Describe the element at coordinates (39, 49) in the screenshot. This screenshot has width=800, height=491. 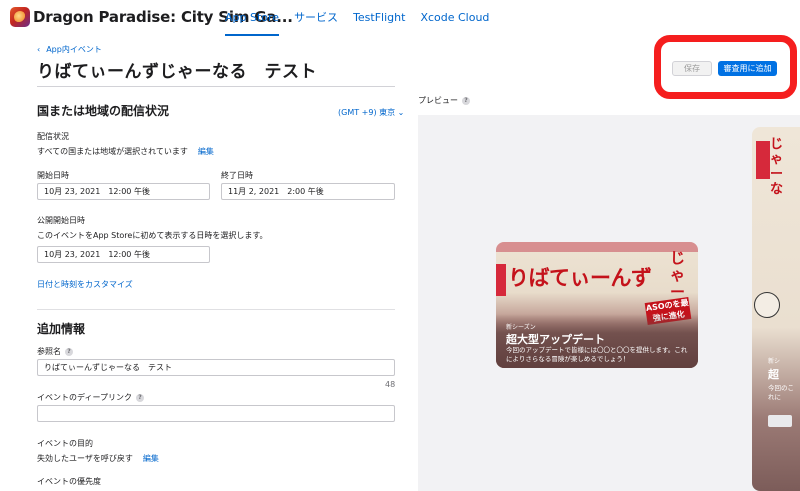
I see `chevron-left-icon: ‹` at that location.